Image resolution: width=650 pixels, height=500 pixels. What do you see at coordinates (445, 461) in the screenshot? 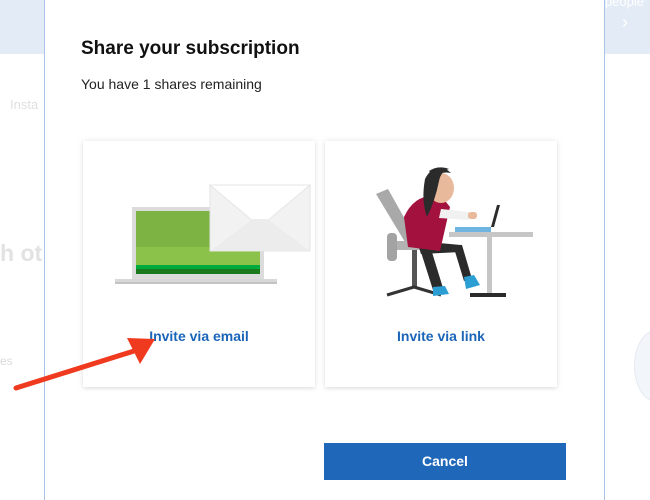
I see `cancel-button: Cancel` at bounding box center [445, 461].